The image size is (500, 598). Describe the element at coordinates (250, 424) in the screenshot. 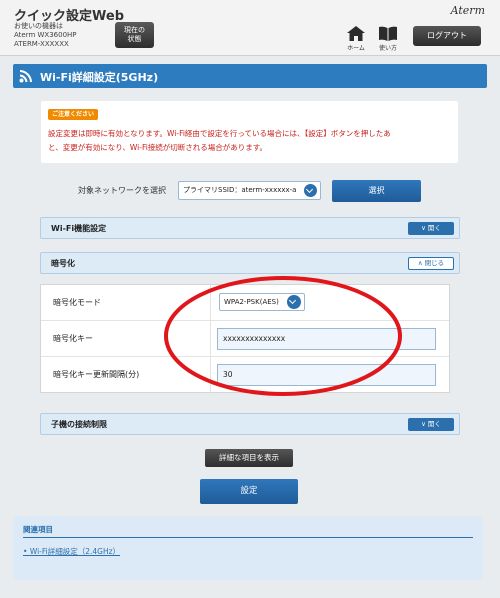

I see `section-client-limit: 子機の接続制限 ∨ 開く` at that location.